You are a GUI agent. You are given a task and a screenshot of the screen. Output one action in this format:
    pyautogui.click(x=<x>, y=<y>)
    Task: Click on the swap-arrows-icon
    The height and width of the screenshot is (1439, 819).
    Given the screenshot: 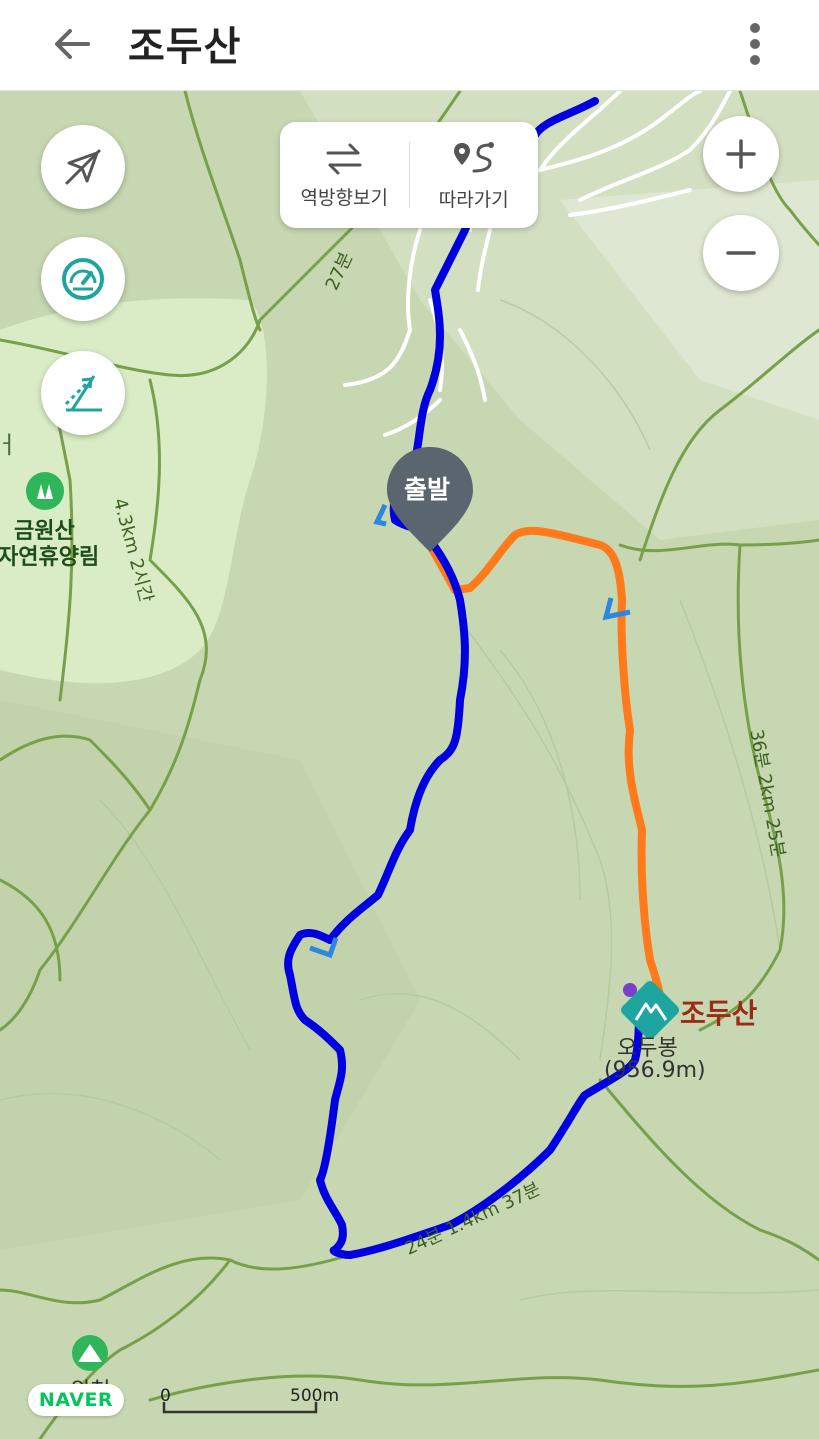 What is the action you would take?
    pyautogui.click(x=344, y=158)
    